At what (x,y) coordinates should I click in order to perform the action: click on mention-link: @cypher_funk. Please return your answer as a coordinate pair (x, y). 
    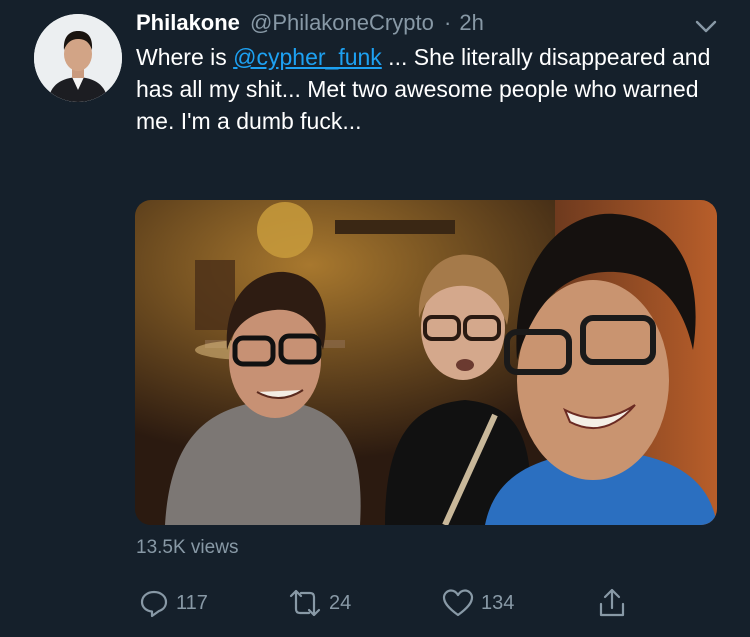
    Looking at the image, I should click on (307, 57).